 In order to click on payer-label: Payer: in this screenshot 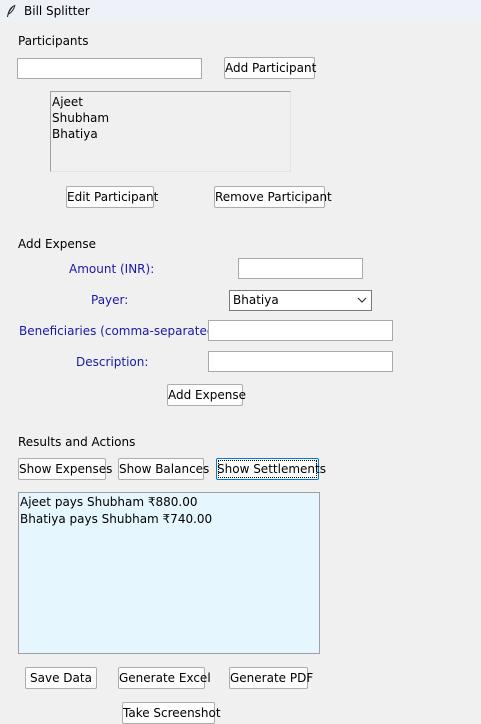, I will do `click(110, 300)`.